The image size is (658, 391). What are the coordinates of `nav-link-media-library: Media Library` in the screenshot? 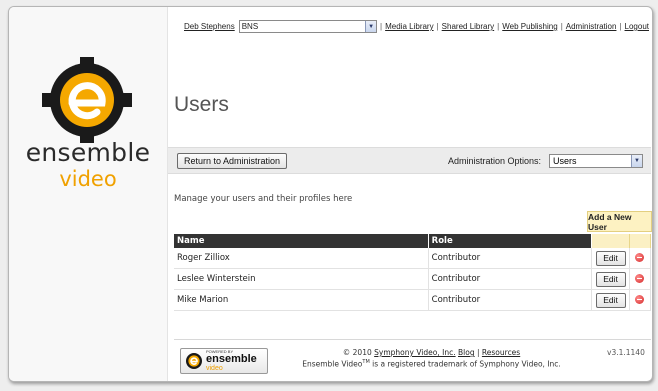 It's located at (409, 26).